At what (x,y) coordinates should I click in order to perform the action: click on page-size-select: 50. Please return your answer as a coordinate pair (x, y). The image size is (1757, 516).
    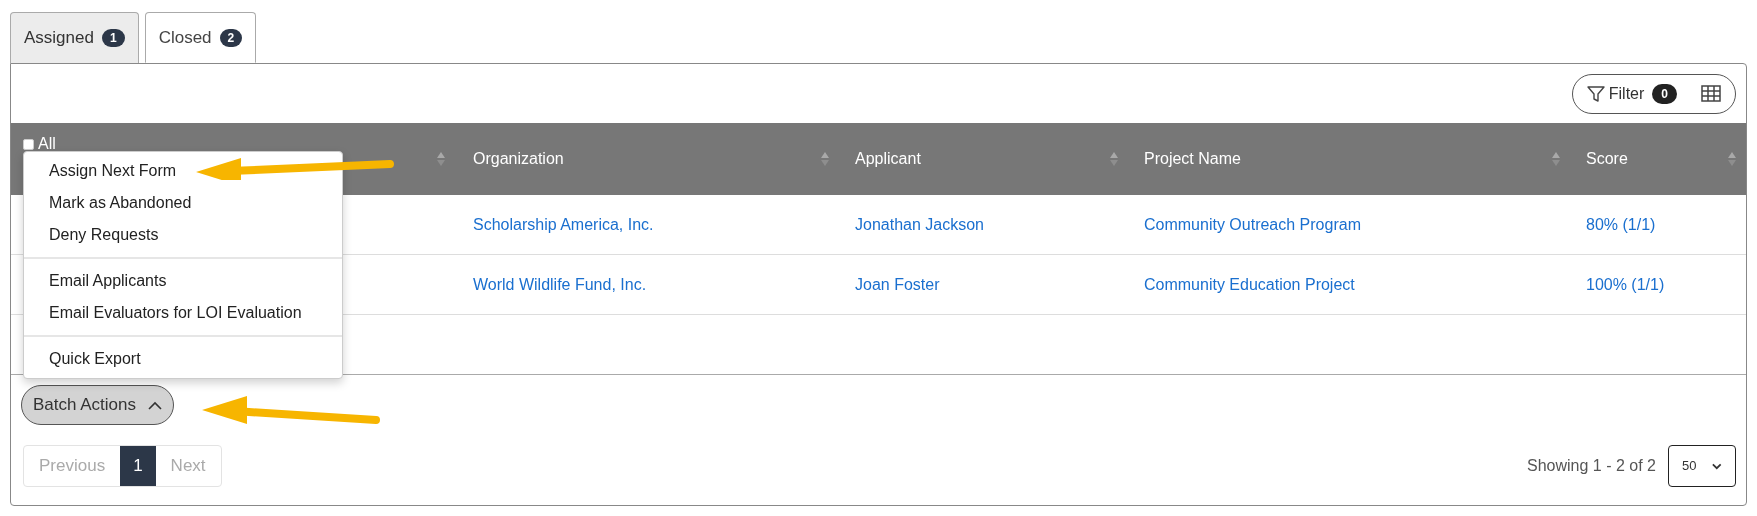
    Looking at the image, I should click on (1702, 466).